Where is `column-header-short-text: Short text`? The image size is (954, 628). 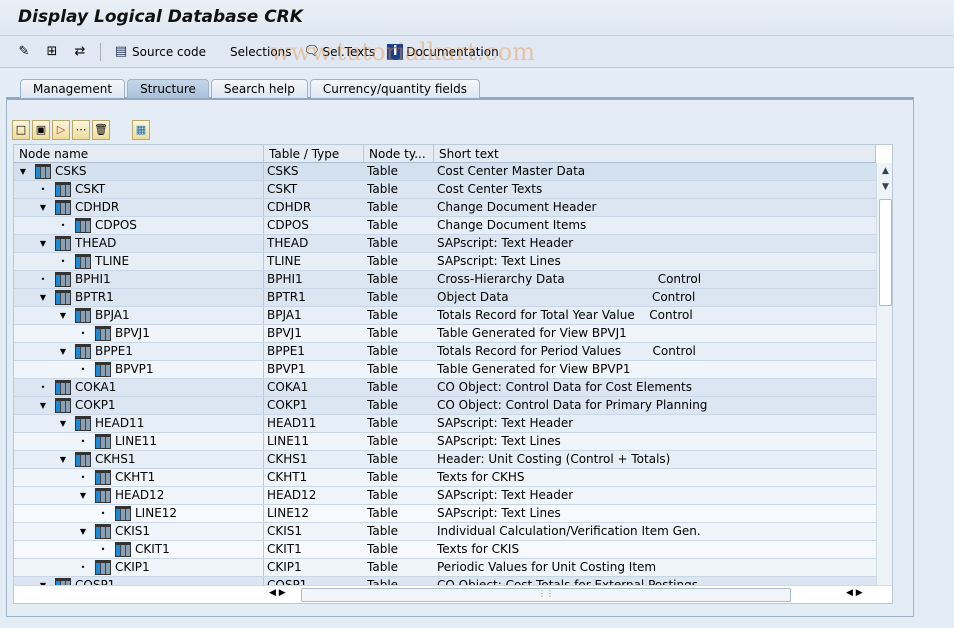 column-header-short-text: Short text is located at coordinates (655, 153).